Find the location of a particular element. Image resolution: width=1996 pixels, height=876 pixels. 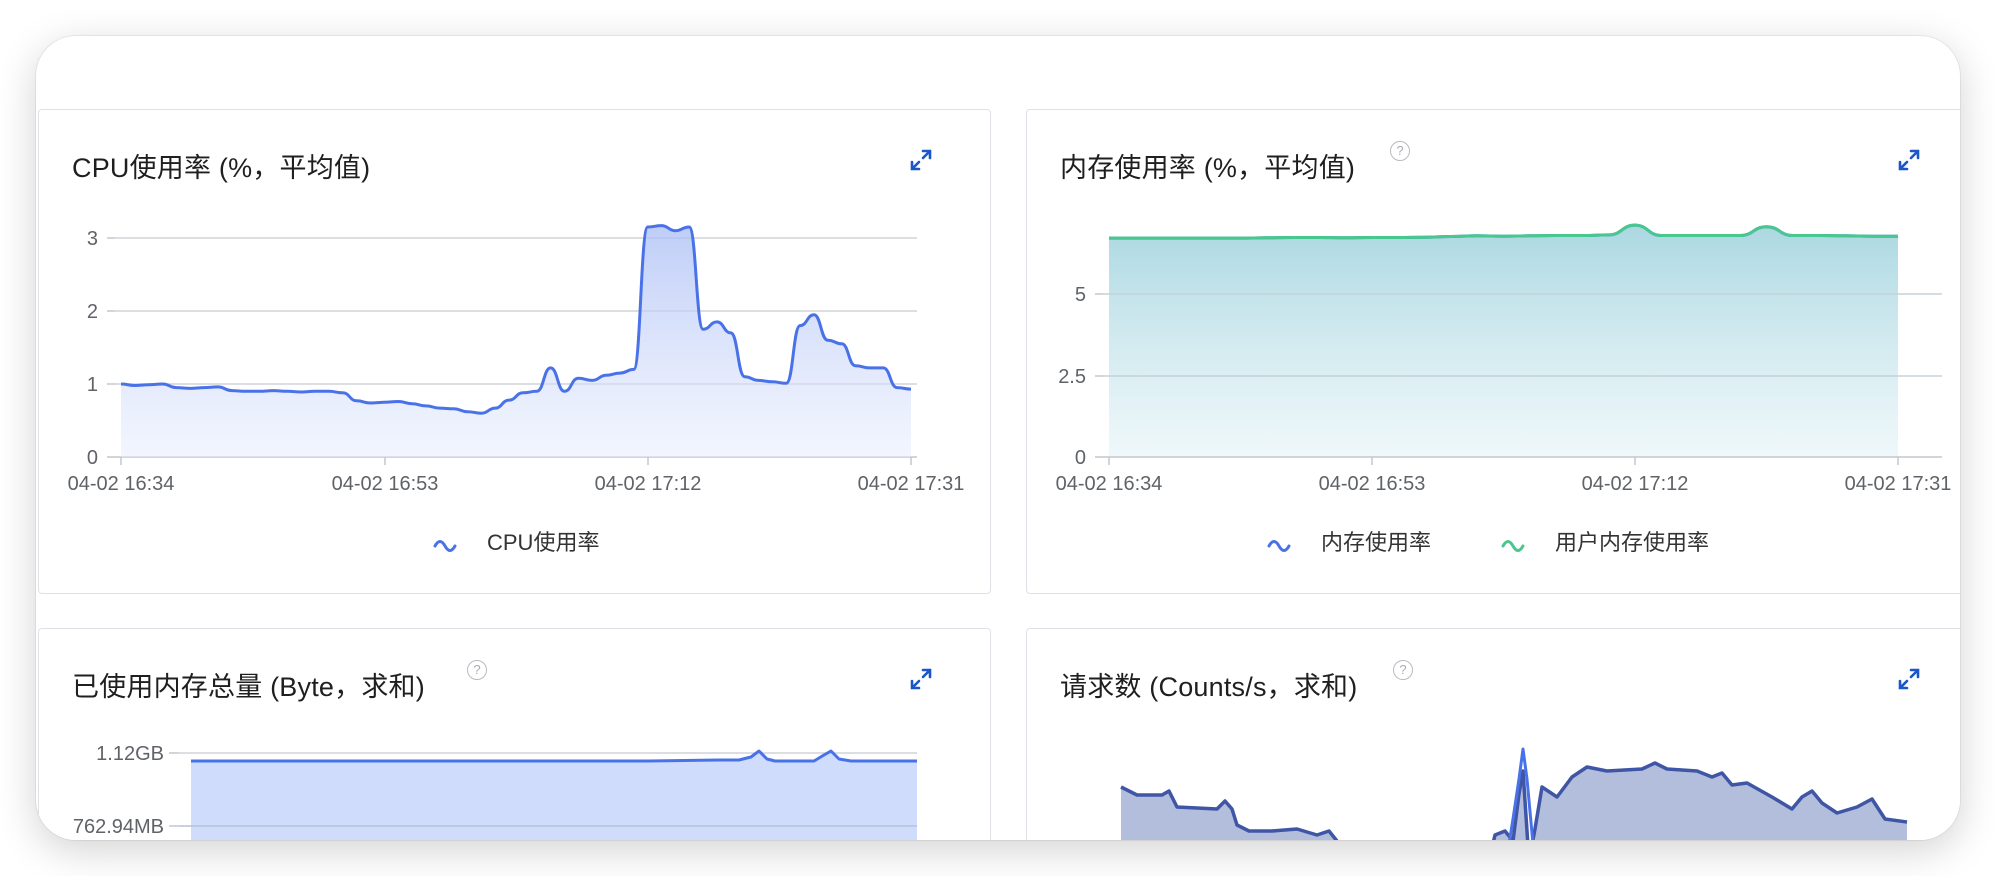

memory-area-fill is located at coordinates (1503, 341).